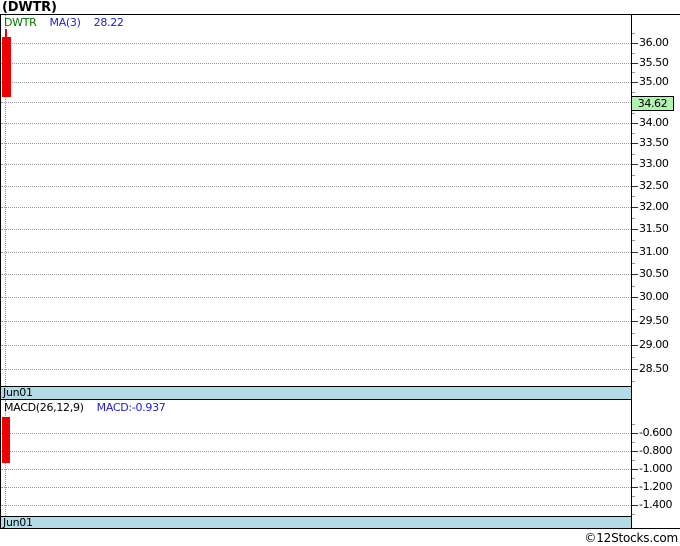  Describe the element at coordinates (654, 368) in the screenshot. I see `price-axis-label: 28.50` at that location.